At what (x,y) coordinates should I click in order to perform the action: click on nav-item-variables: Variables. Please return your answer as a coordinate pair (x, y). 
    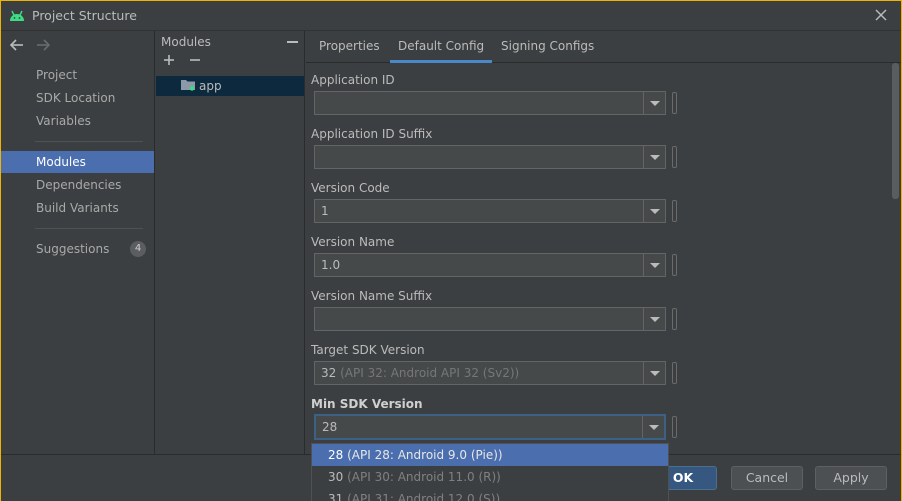
    Looking at the image, I should click on (77, 121).